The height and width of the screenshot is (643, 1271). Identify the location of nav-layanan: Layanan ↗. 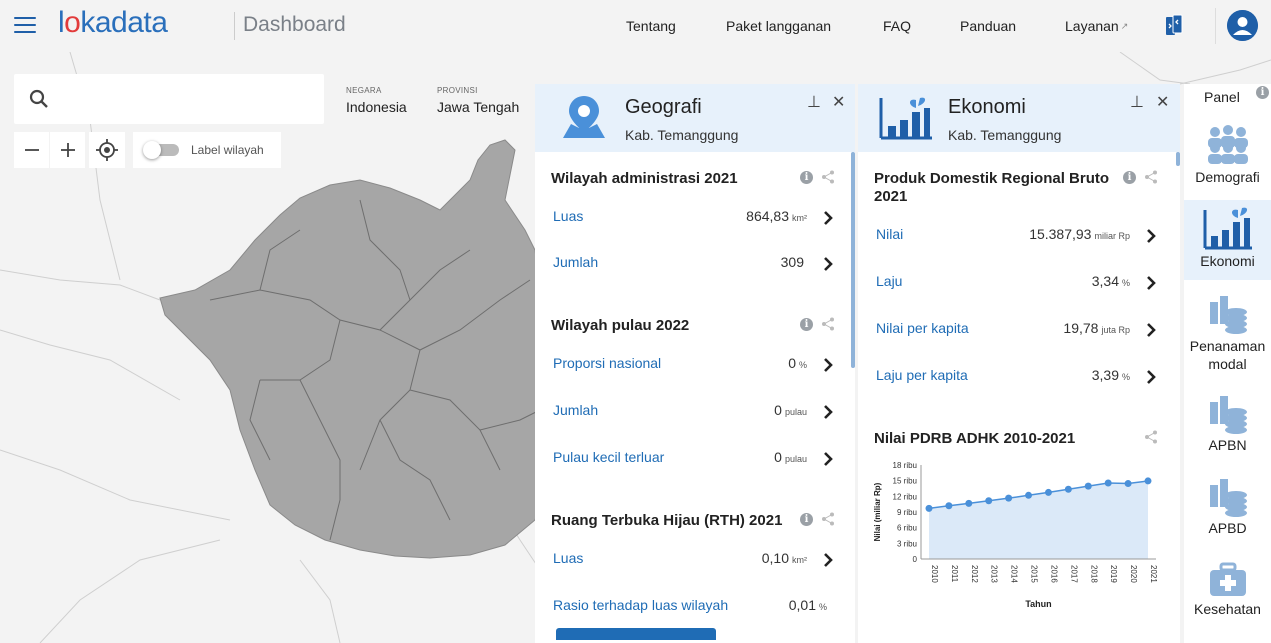
(1096, 26).